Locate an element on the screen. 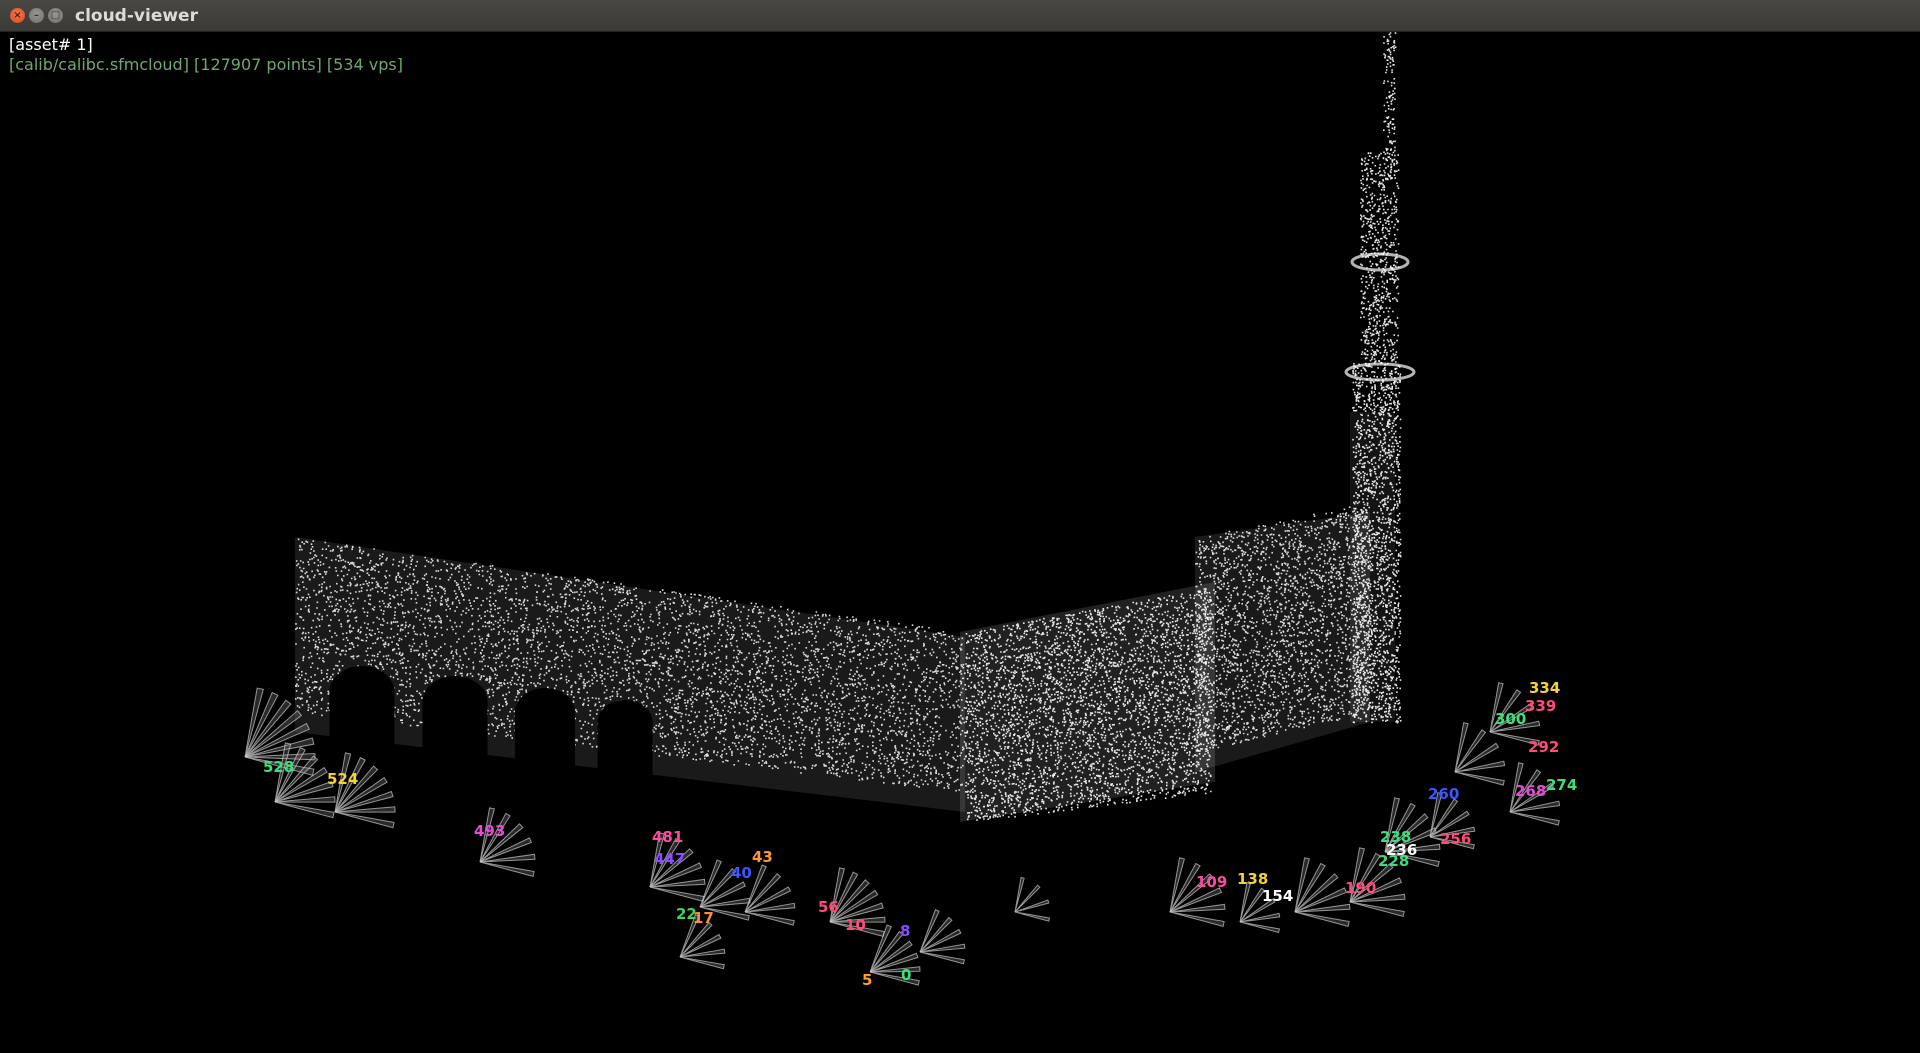  viewpoint-label: 481 is located at coordinates (667, 837).